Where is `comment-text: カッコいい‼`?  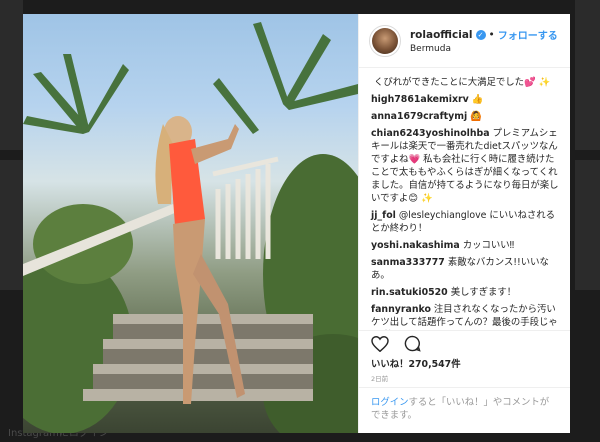 comment-text: カッコいい‼ is located at coordinates (488, 245).